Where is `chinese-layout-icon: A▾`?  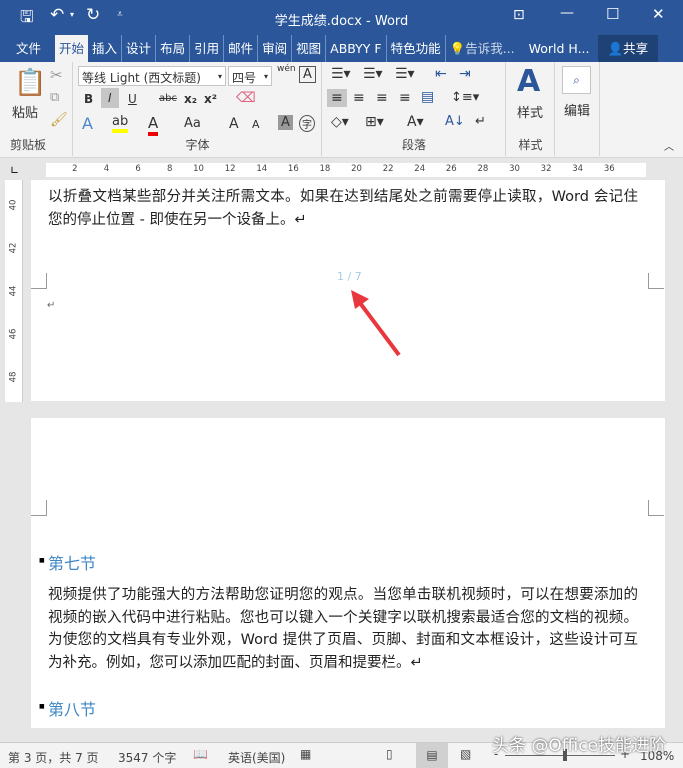 chinese-layout-icon: A▾ is located at coordinates (415, 122).